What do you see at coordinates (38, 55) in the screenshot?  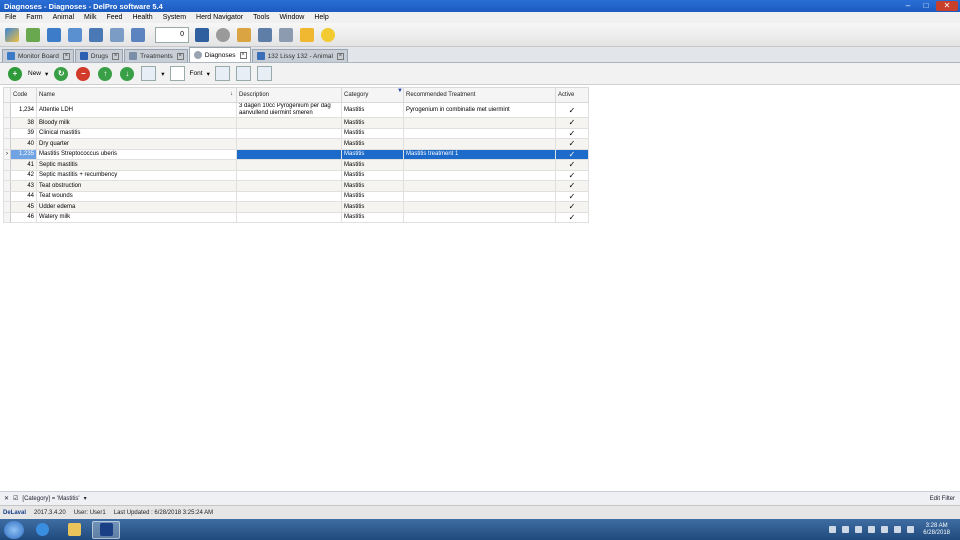 I see `tab-monitor-board: Monitor Board ×` at bounding box center [38, 55].